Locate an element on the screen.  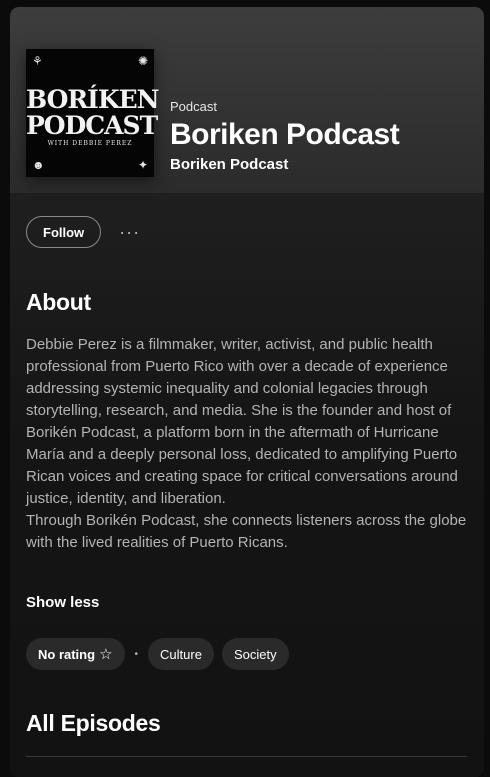
all-episodes-heading: All Episodes is located at coordinates (93, 723).